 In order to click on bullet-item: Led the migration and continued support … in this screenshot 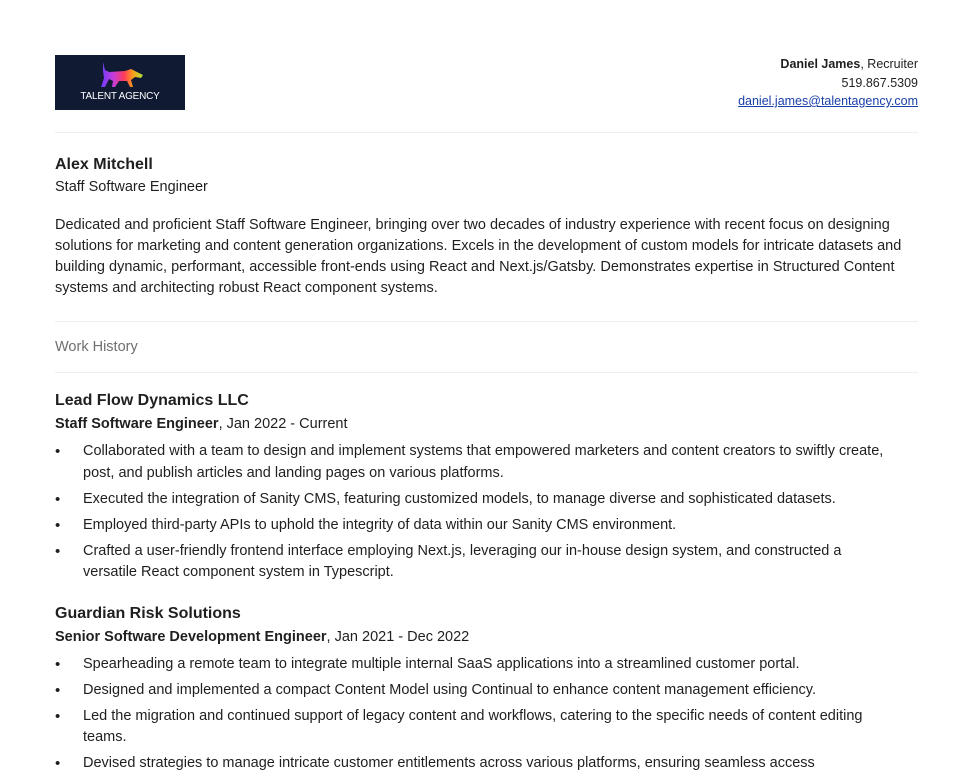, I will do `click(476, 727)`.